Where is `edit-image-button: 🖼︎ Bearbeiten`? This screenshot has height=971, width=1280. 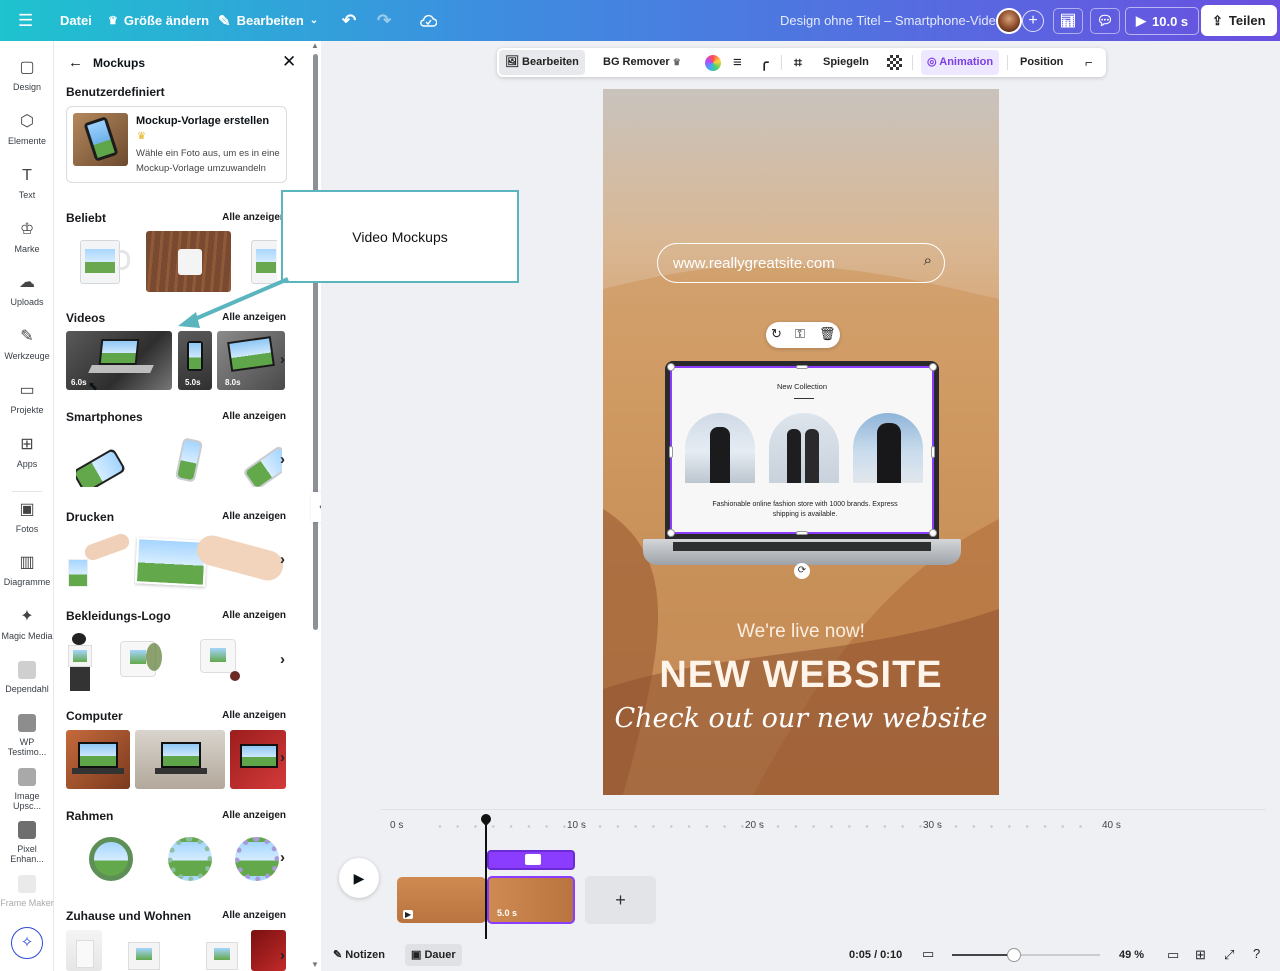 edit-image-button: 🖼︎ Bearbeiten is located at coordinates (542, 62).